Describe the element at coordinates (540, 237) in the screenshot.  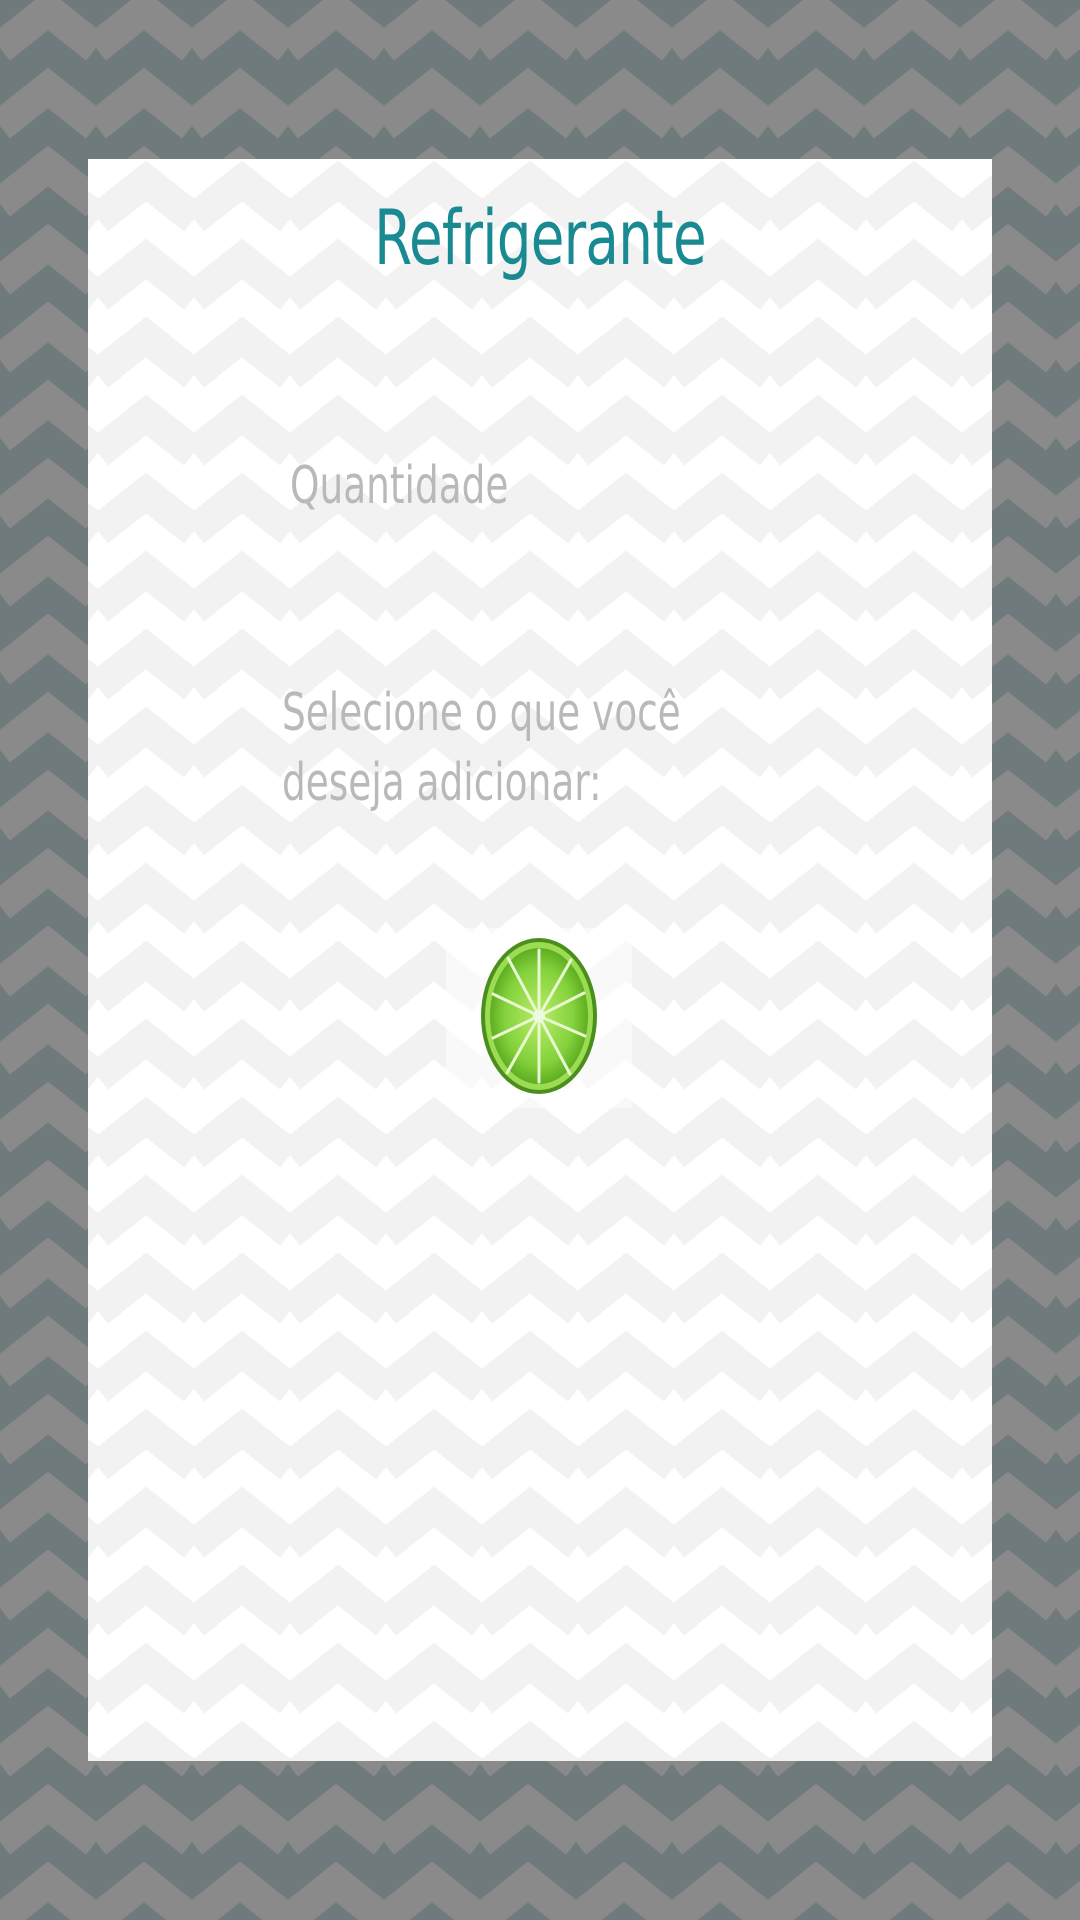
I see `page-title: Refrigerante` at that location.